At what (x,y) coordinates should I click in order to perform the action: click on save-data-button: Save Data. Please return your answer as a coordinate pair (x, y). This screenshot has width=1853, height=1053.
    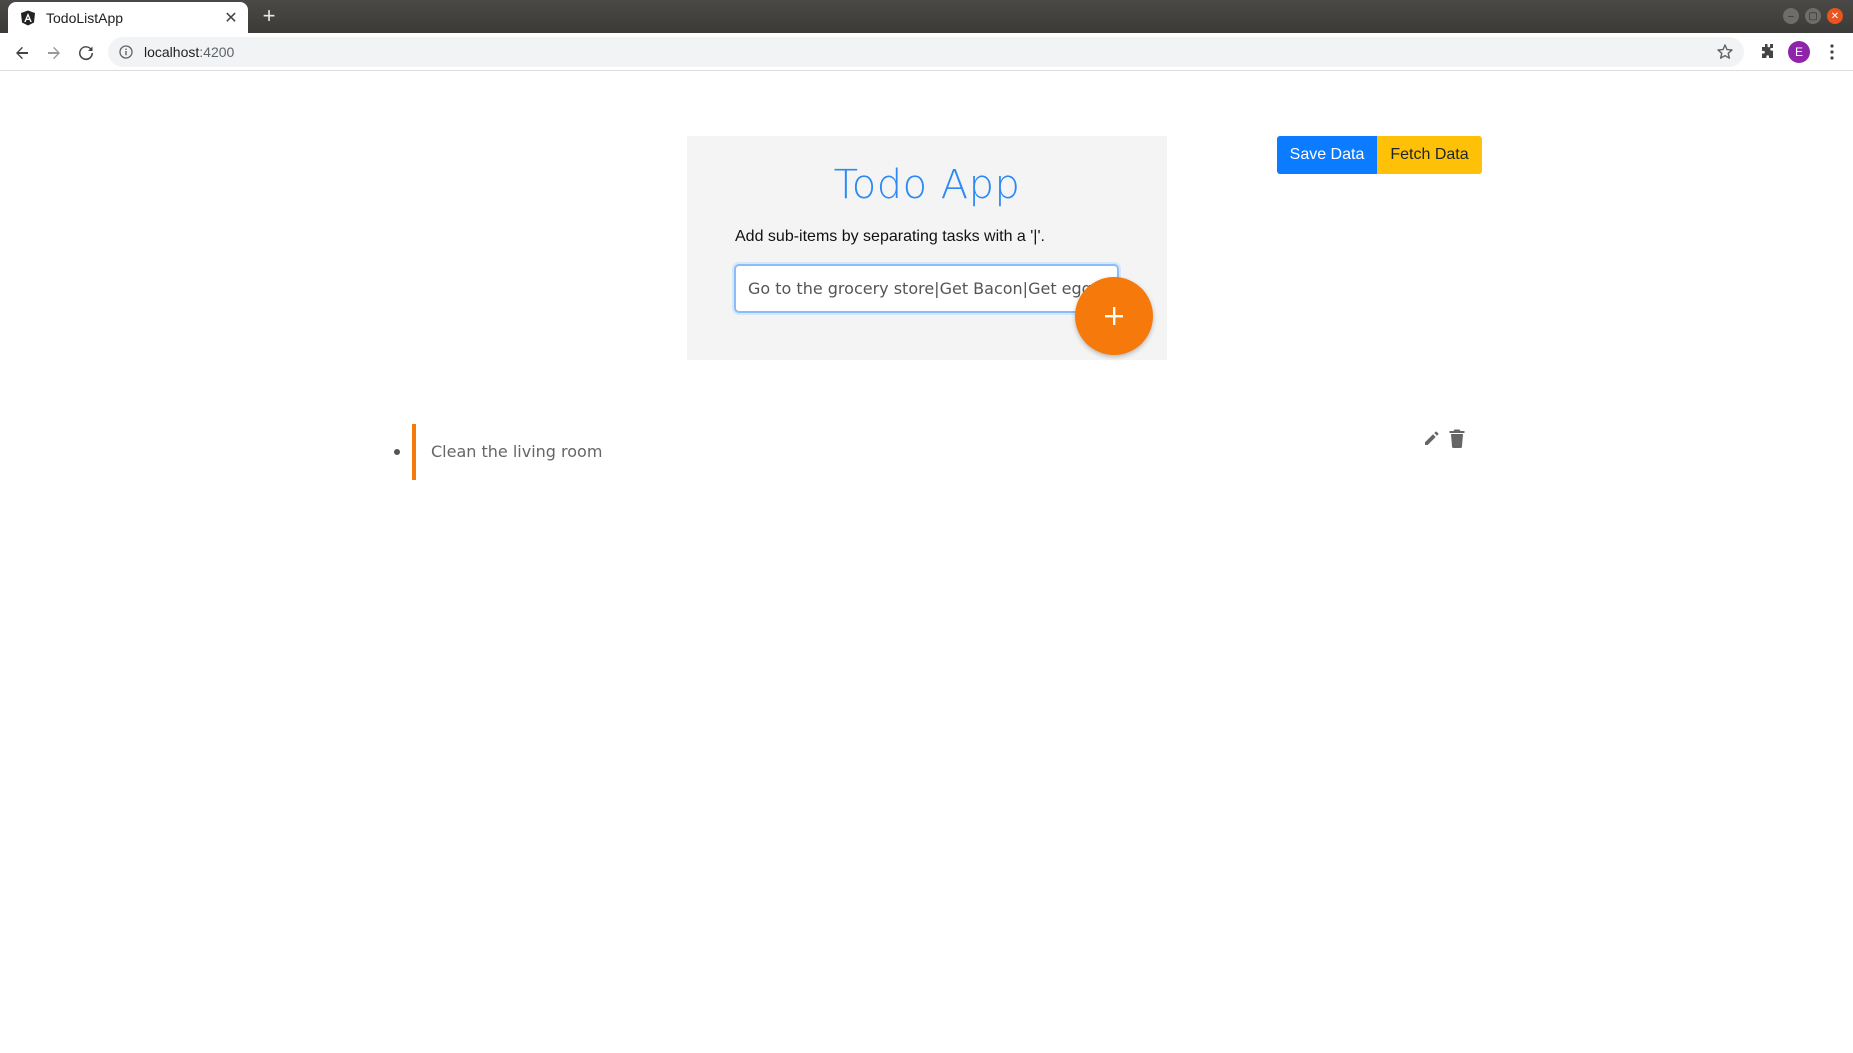
    Looking at the image, I should click on (1327, 155).